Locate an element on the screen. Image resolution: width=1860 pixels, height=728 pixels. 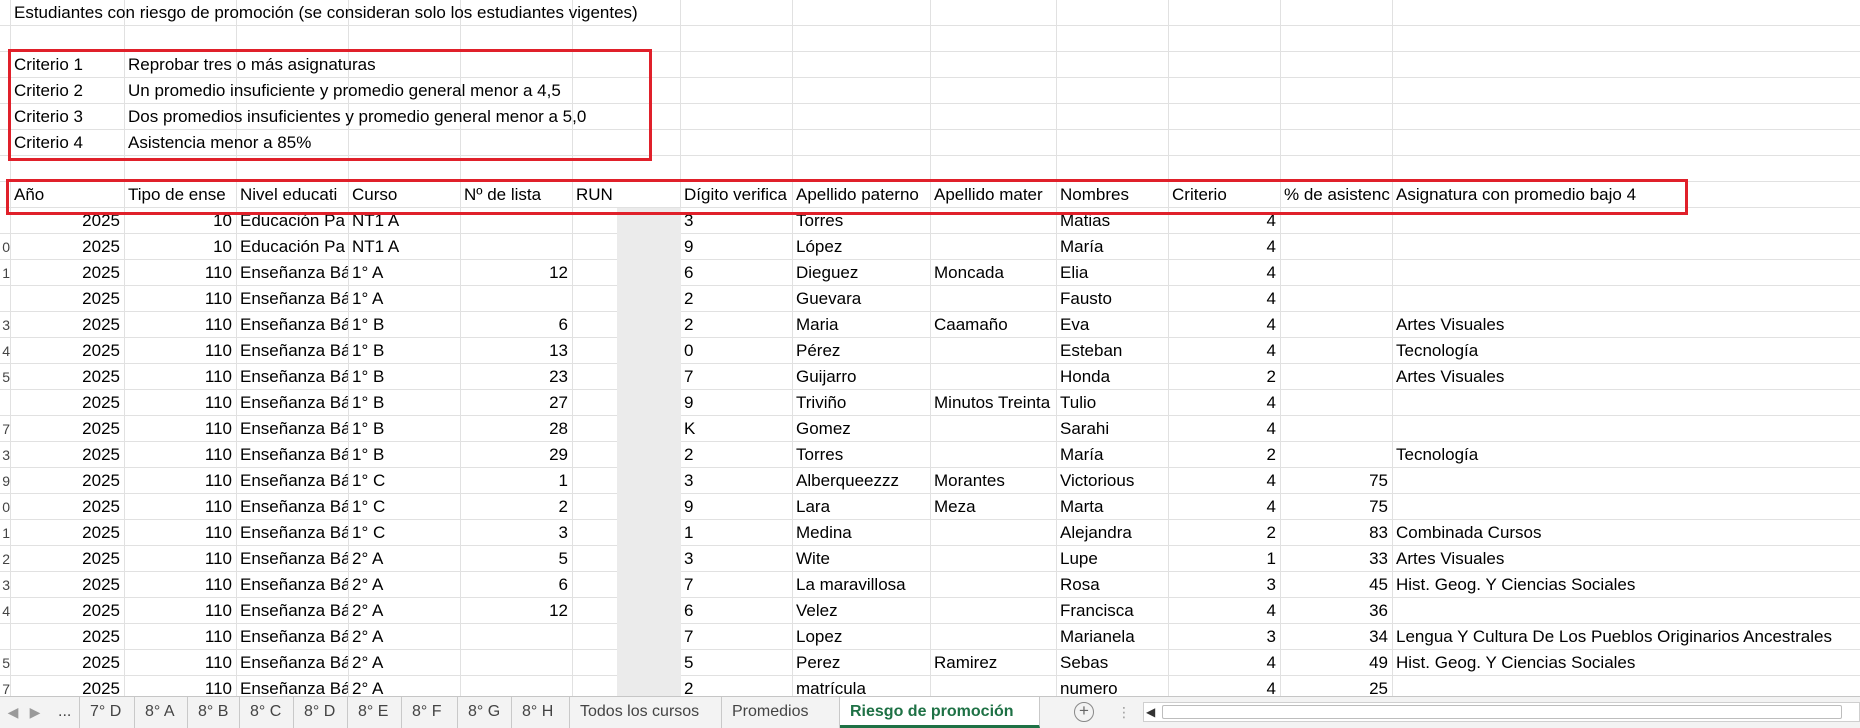
criteria-description-cell: Asistencia menor a 85% is located at coordinates (574, 143).